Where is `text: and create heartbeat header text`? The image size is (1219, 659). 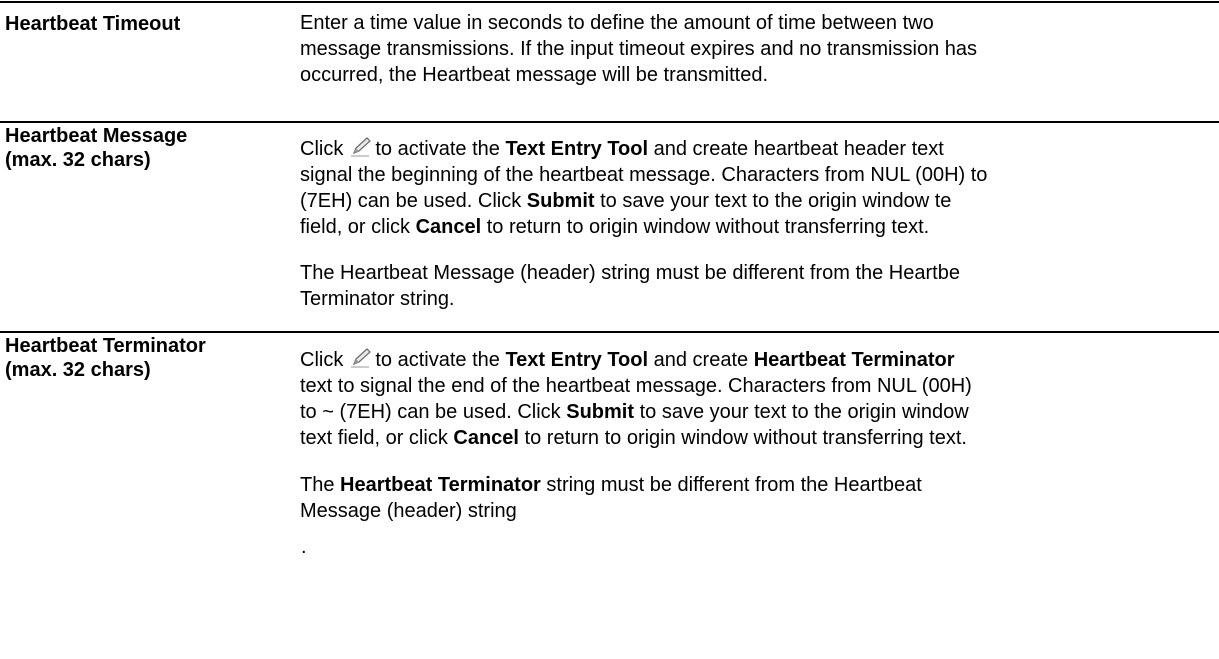 text: and create heartbeat header text is located at coordinates (798, 149).